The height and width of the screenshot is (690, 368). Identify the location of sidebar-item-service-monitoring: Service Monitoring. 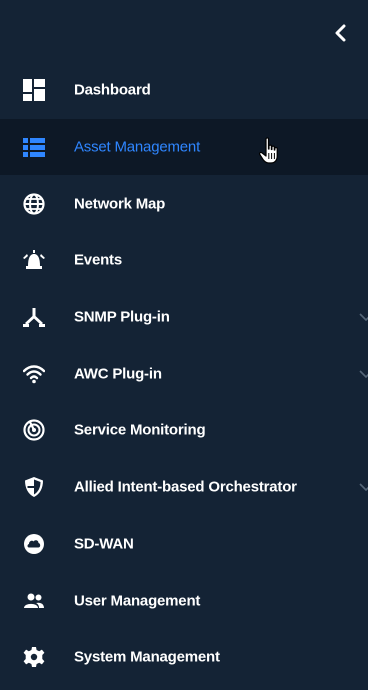
(184, 430).